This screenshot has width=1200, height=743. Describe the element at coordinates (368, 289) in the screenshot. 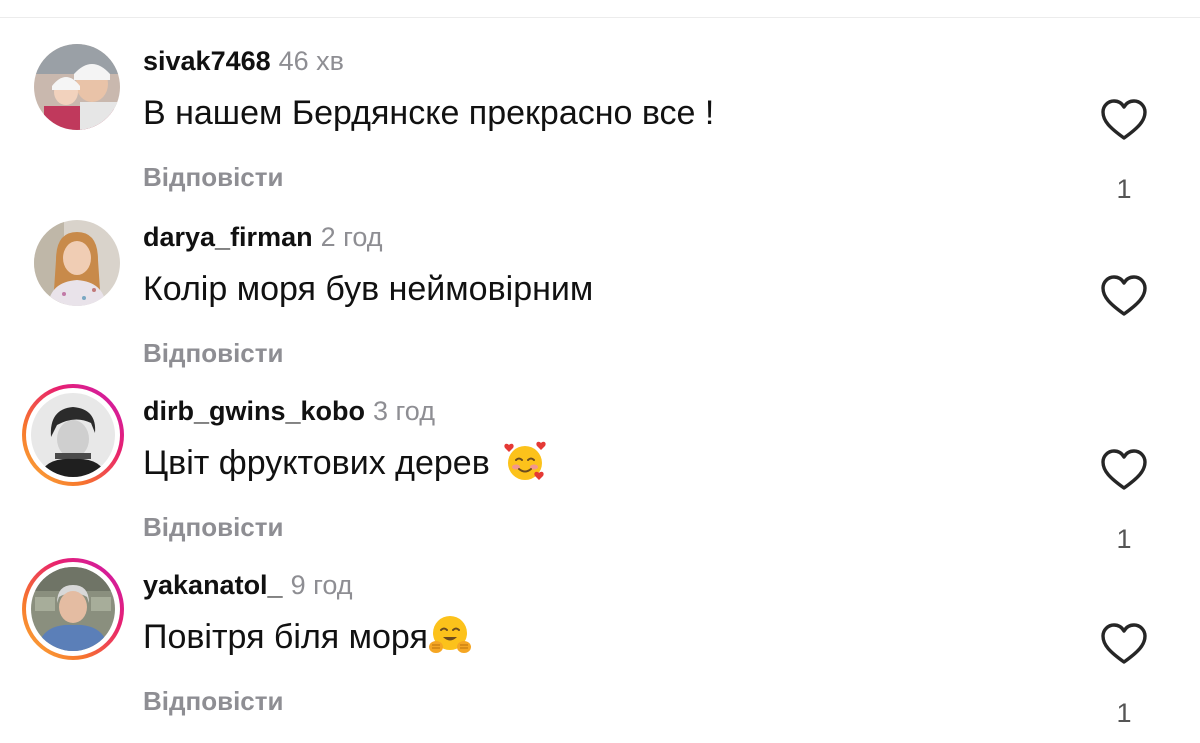

I see `comment-text: Колір моря був неймовірним` at that location.